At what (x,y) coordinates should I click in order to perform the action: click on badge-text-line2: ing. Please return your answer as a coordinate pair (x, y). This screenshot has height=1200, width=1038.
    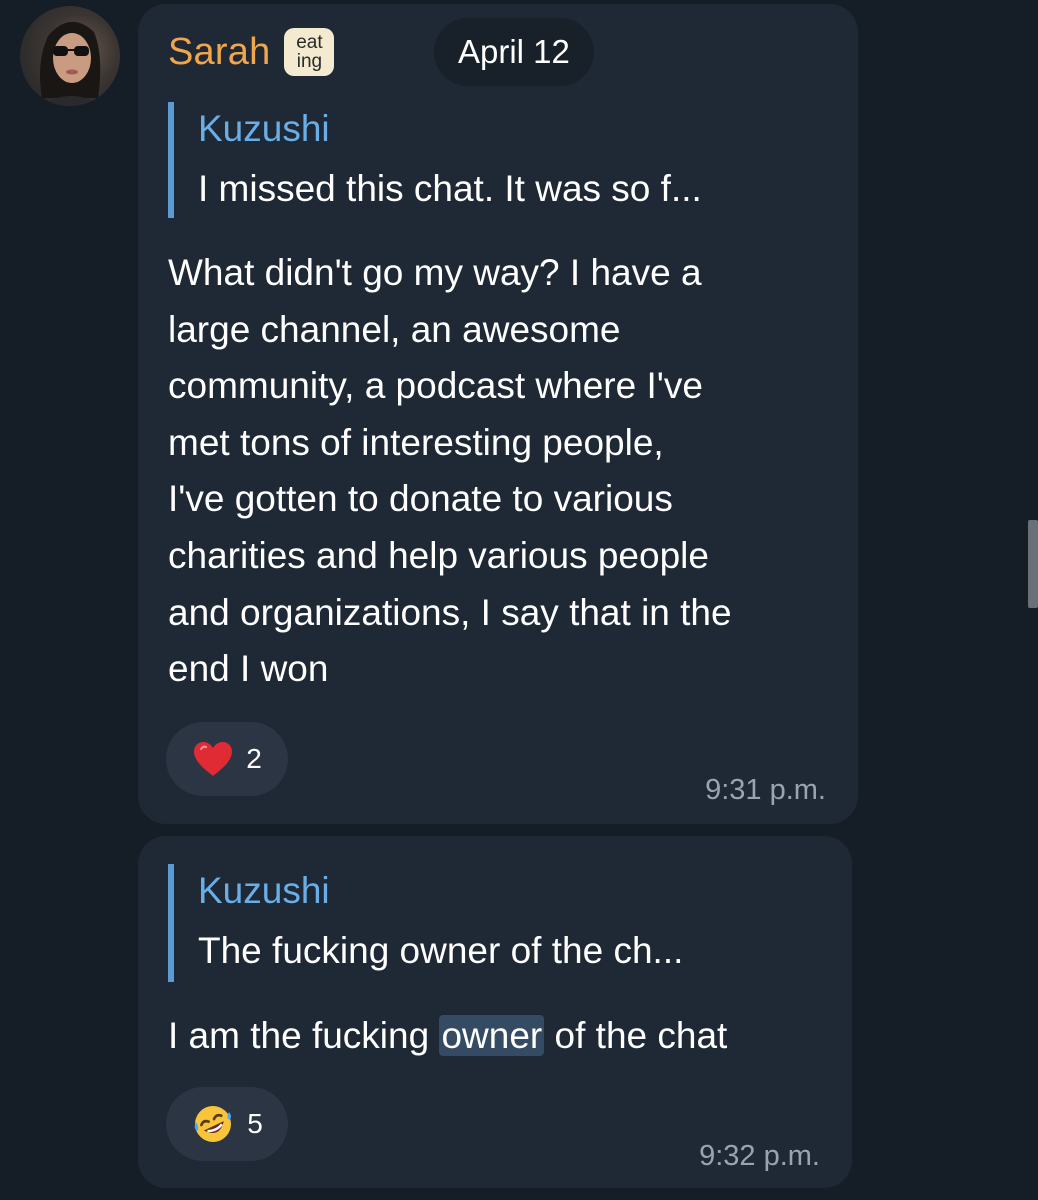
    Looking at the image, I should click on (309, 61).